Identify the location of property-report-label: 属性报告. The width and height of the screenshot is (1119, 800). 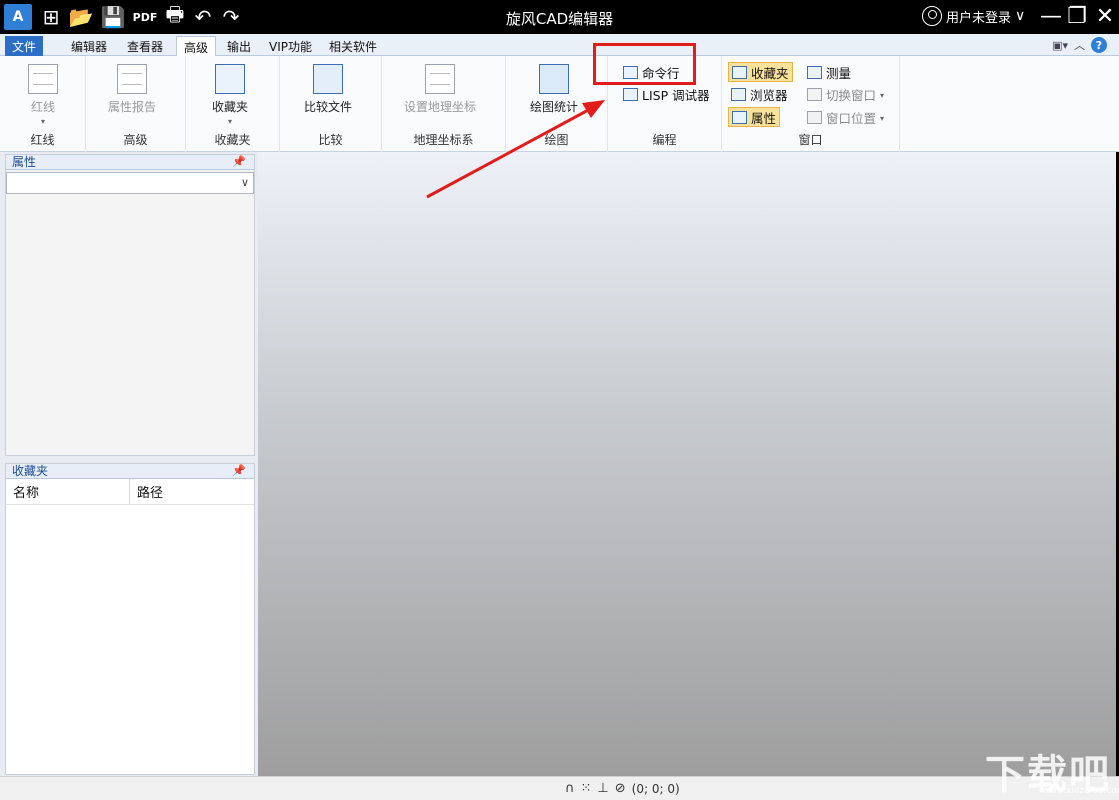
(132, 107).